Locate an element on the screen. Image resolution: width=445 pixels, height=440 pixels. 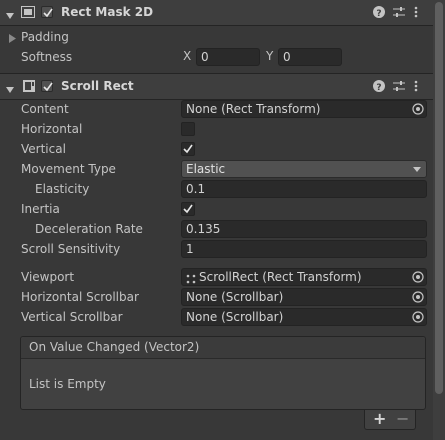
scroll-rect-enabled-checkbox is located at coordinates (47, 86).